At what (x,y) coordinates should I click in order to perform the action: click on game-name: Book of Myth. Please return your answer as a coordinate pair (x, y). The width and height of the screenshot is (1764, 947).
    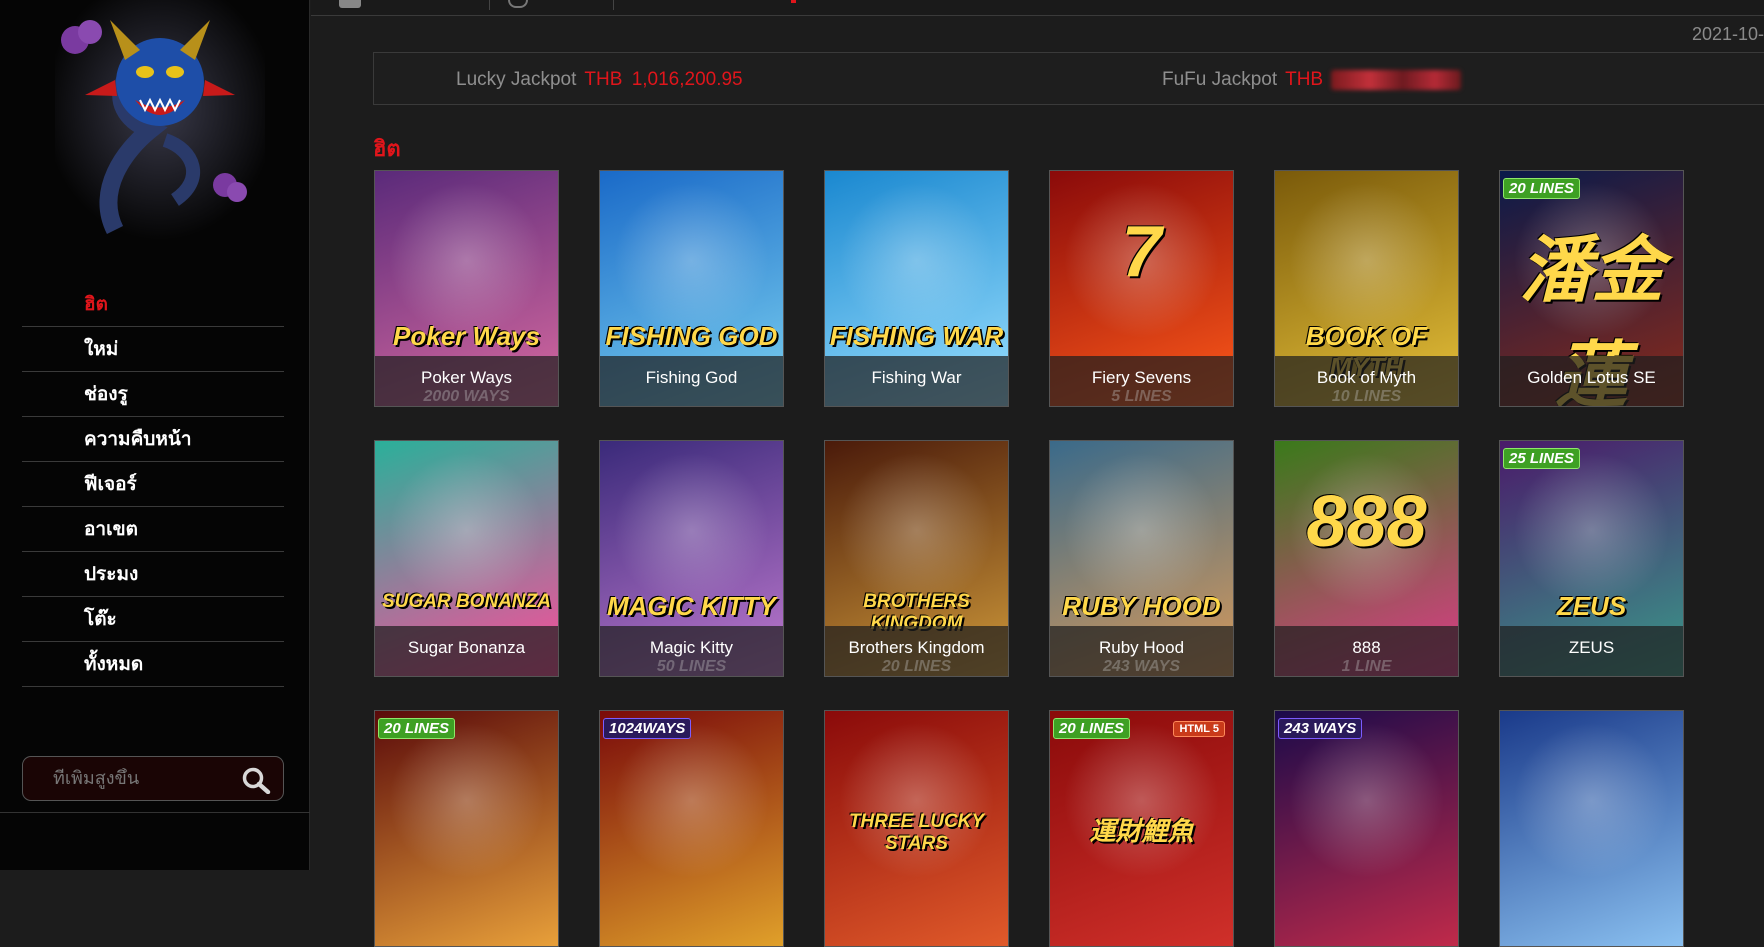
    Looking at the image, I should click on (1366, 377).